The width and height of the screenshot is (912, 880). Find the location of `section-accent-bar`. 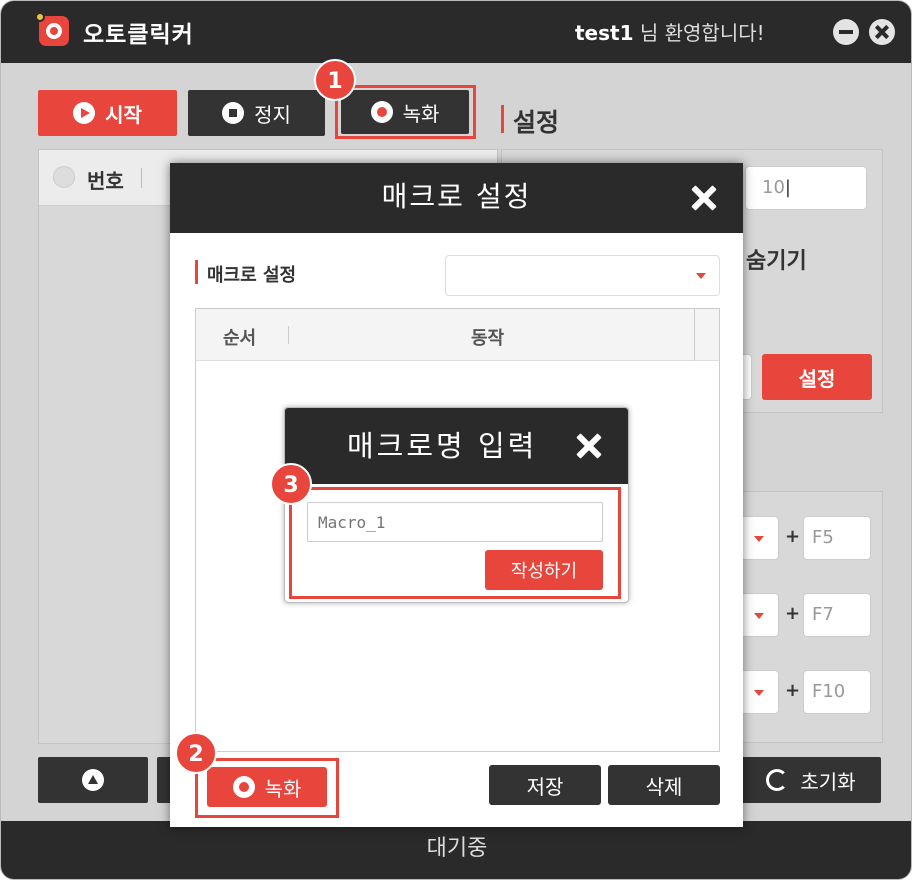

section-accent-bar is located at coordinates (196, 272).